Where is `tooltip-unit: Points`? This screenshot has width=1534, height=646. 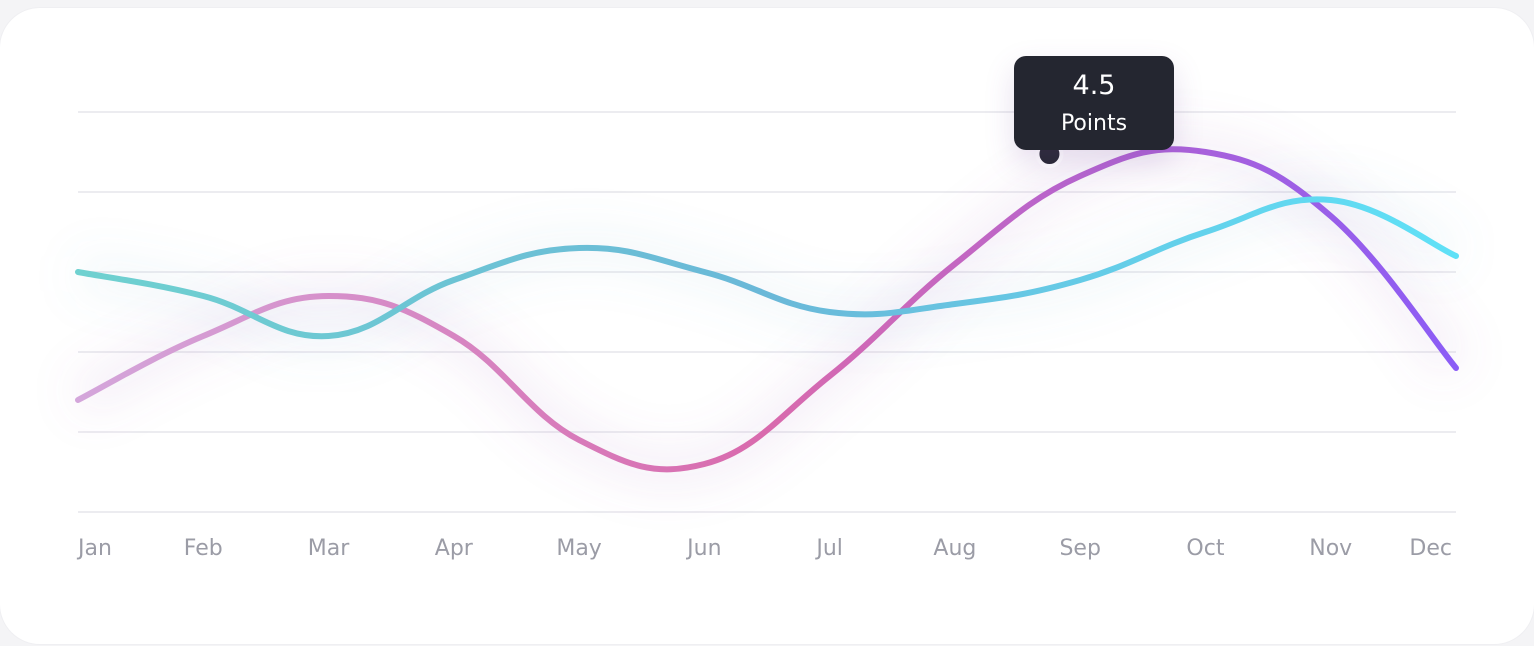 tooltip-unit: Points is located at coordinates (1094, 123).